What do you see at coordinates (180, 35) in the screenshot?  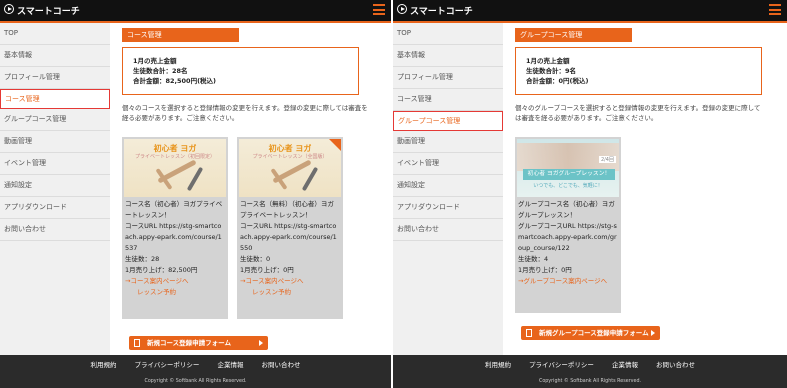 I see `section-title: コース管理` at bounding box center [180, 35].